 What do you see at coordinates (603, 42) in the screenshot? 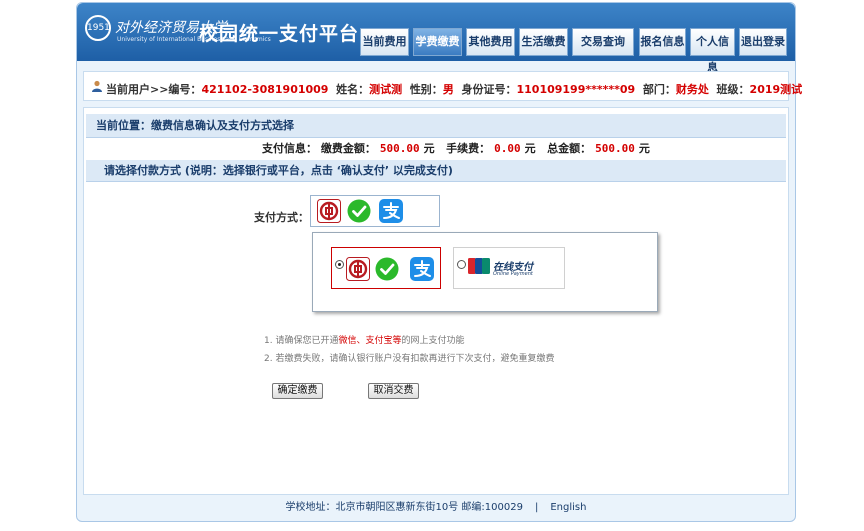
I see `nav-transaction-query: 交易查询` at bounding box center [603, 42].